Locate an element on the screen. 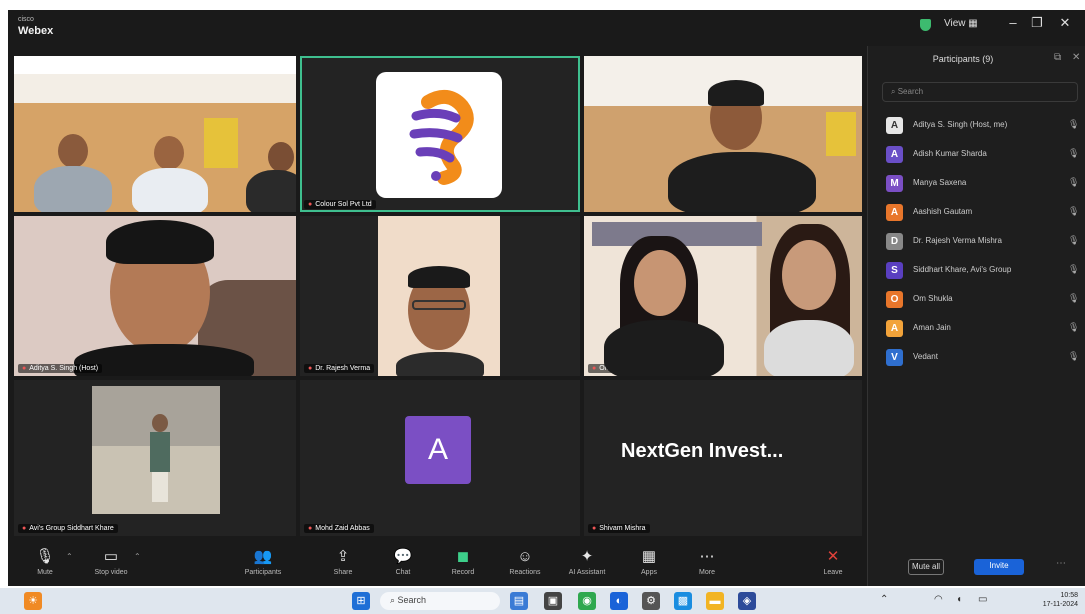 The width and height of the screenshot is (1085, 614). video-tile-participant: A ● Mohd Zaid Abbas is located at coordinates (440, 458).